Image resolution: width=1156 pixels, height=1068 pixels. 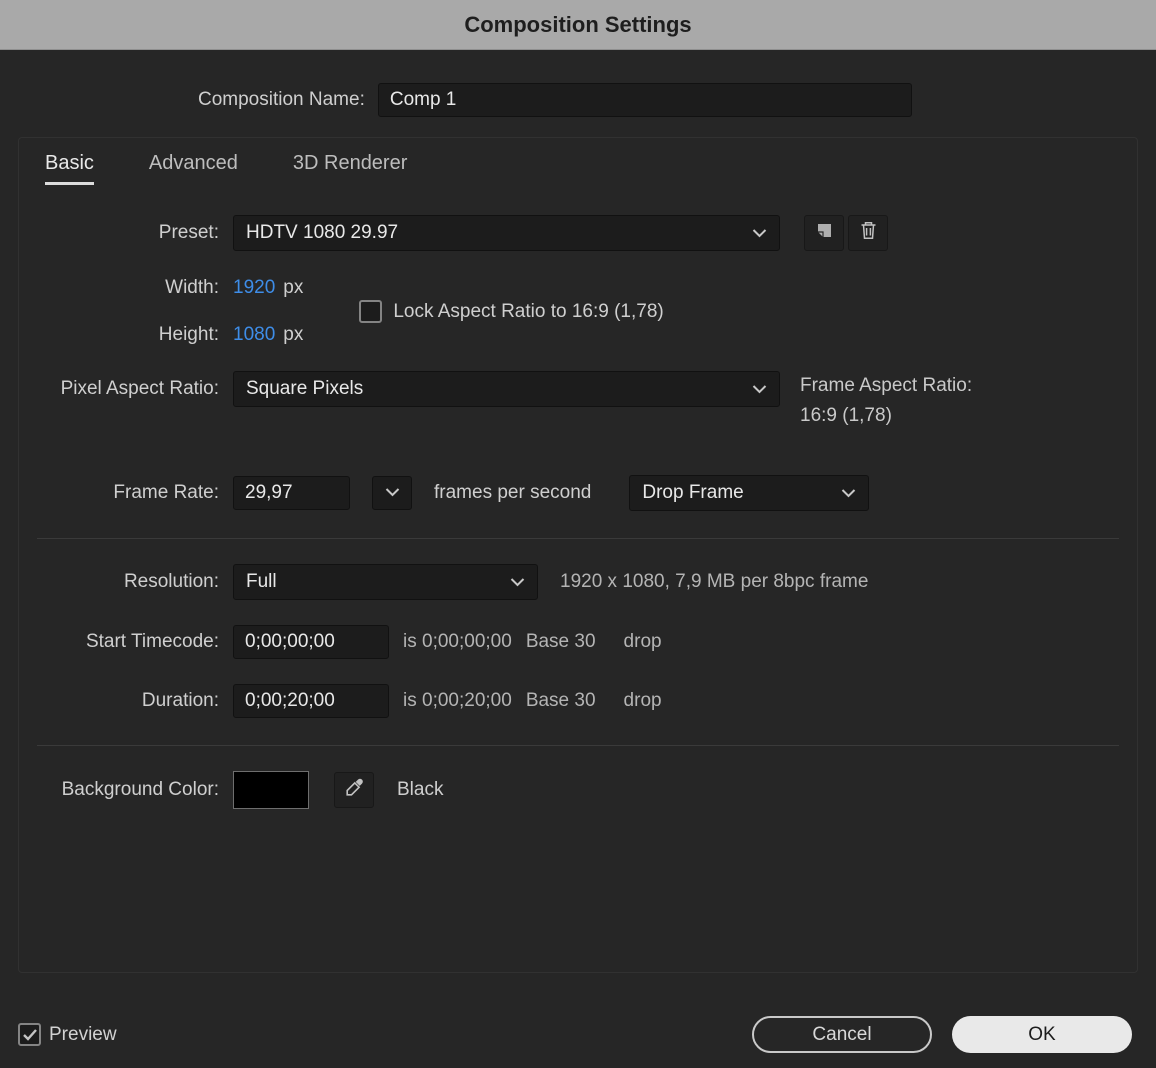 I want to click on background-color-label: Background Color:, so click(x=140, y=789).